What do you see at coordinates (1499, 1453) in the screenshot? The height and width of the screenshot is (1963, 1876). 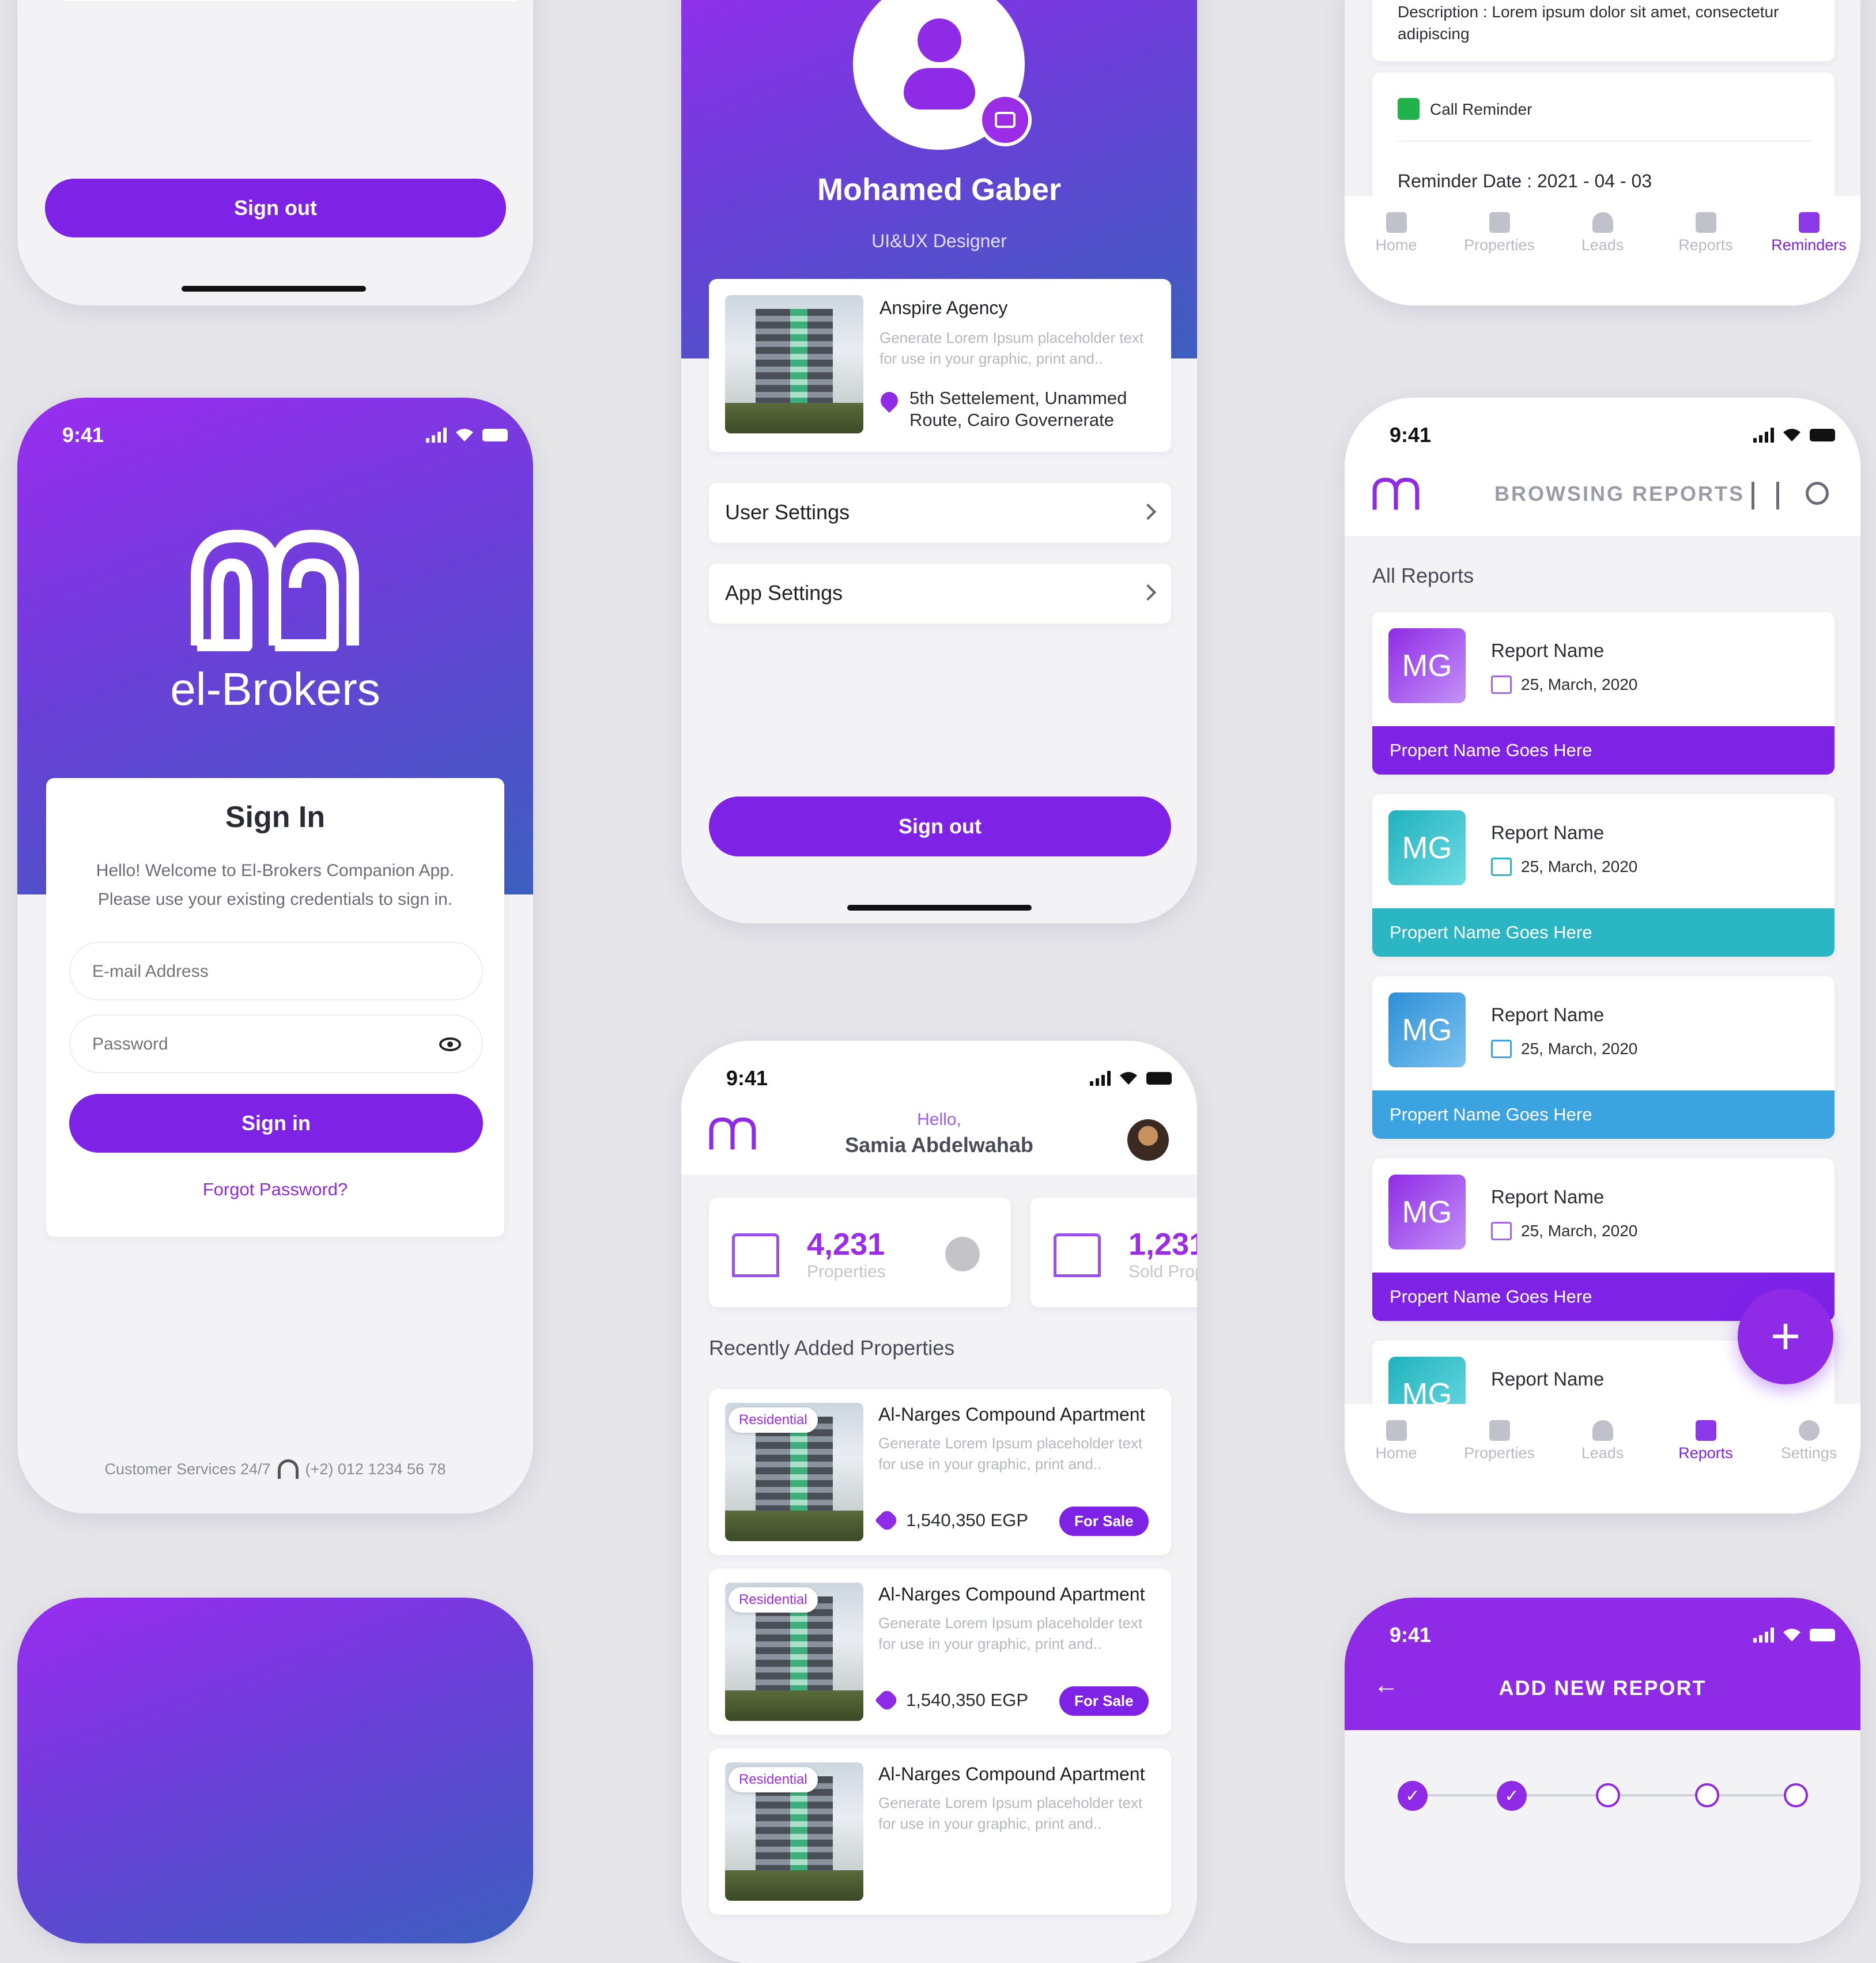 I see `nav-label: Properties` at bounding box center [1499, 1453].